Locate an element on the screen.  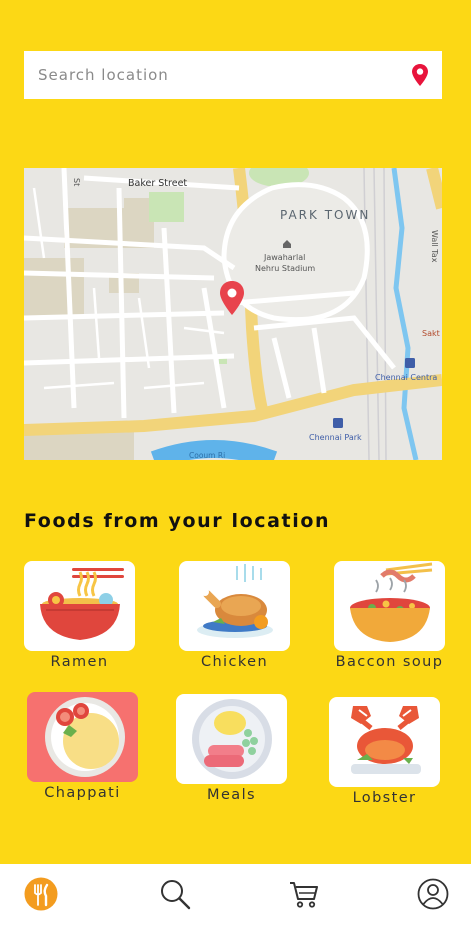
food-label: Baccon soup is located at coordinates (389, 662).